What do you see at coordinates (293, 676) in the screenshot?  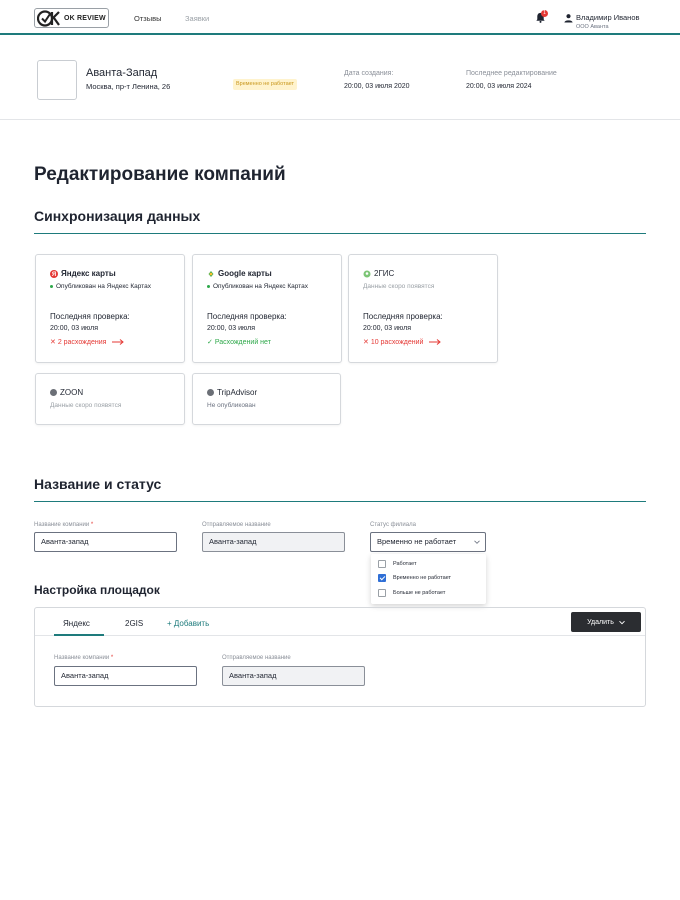 I see `platform-display-name-input: Аванта-запад` at bounding box center [293, 676].